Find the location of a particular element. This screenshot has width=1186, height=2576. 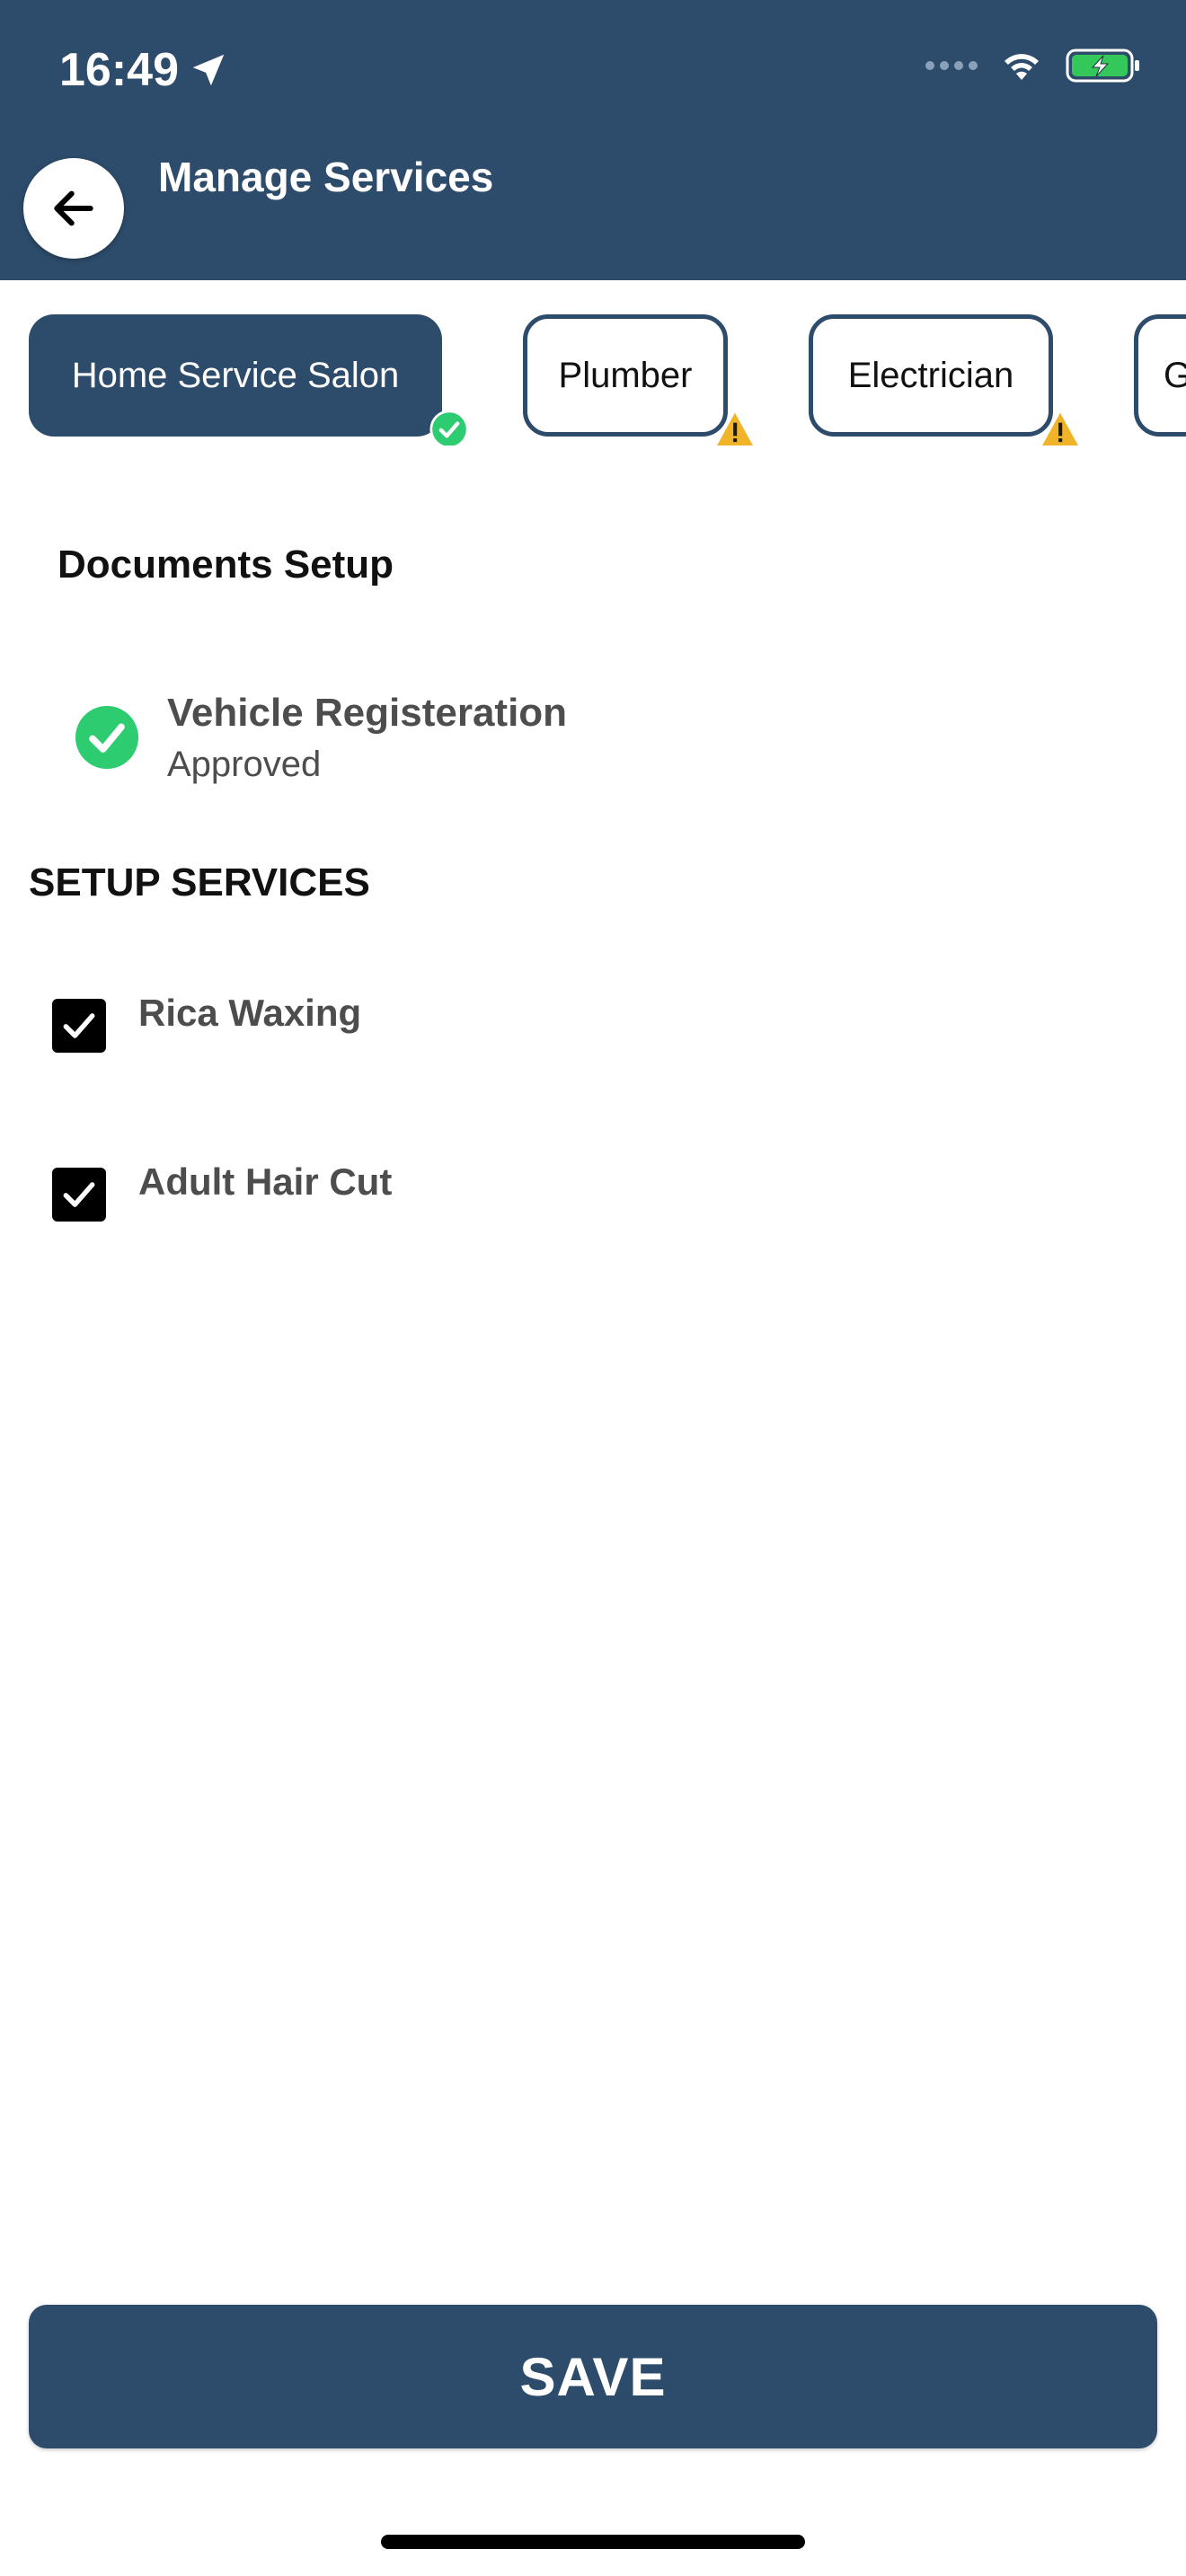

tab-plumber: Plumber is located at coordinates (625, 375).